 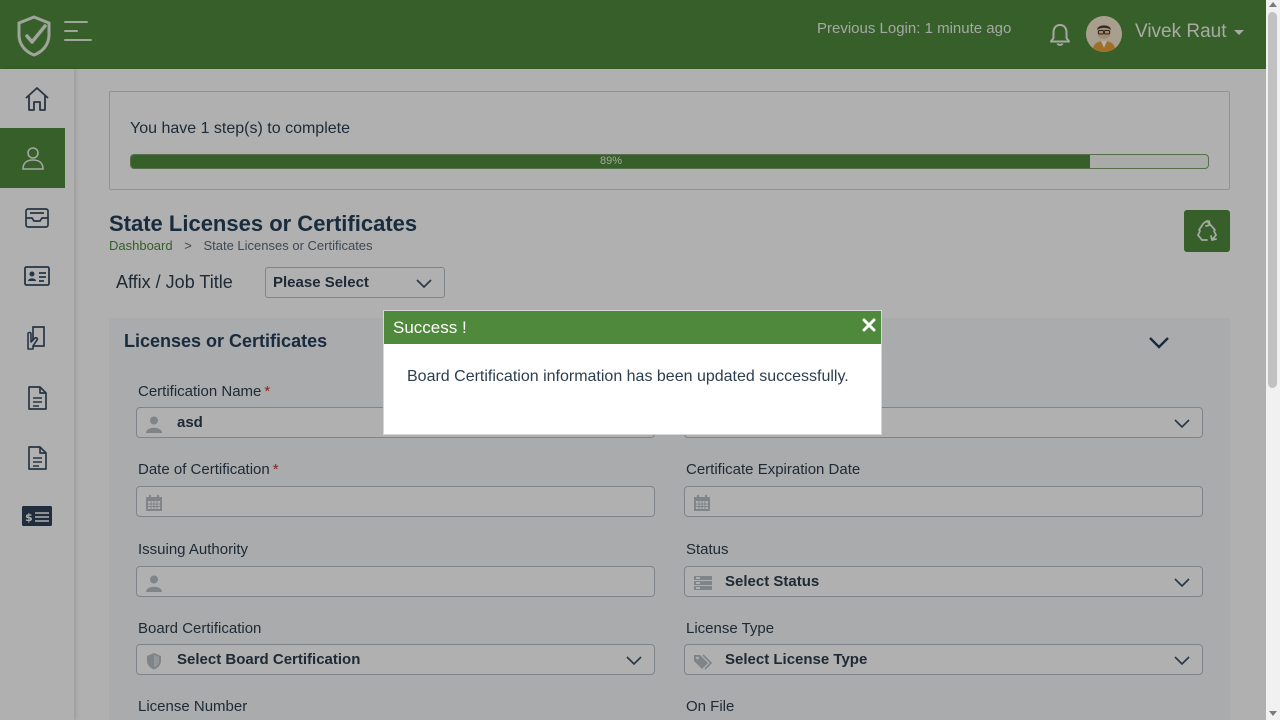 I want to click on scroll-up-arrow-icon, so click(x=1273, y=4).